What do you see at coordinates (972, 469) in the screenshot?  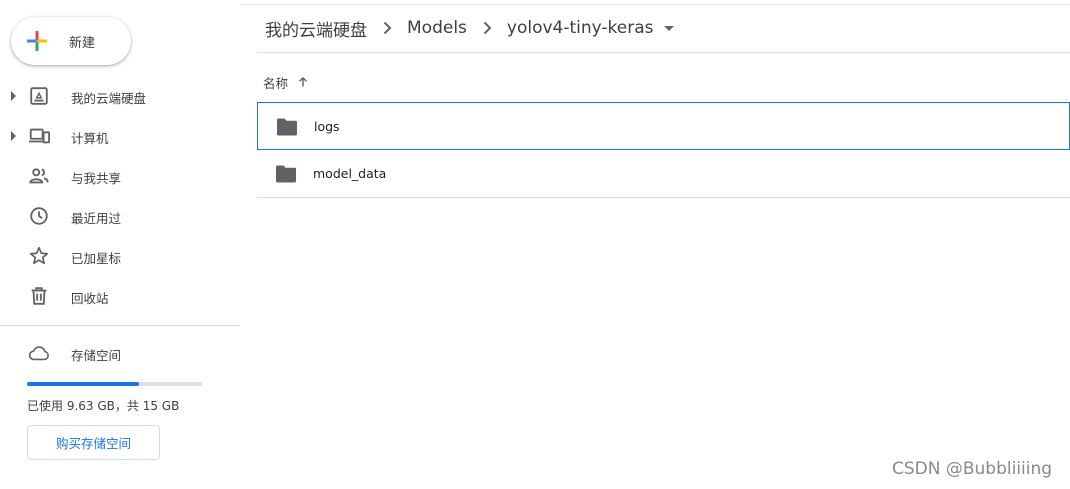 I see `watermark: CSDN @Bubbliiiing` at bounding box center [972, 469].